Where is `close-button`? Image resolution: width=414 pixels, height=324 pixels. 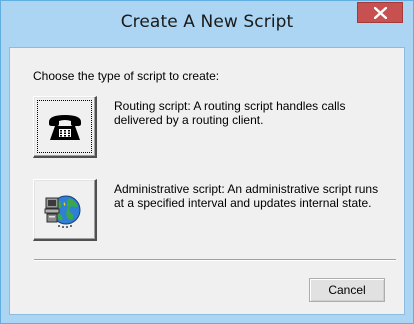 close-button is located at coordinates (380, 12).